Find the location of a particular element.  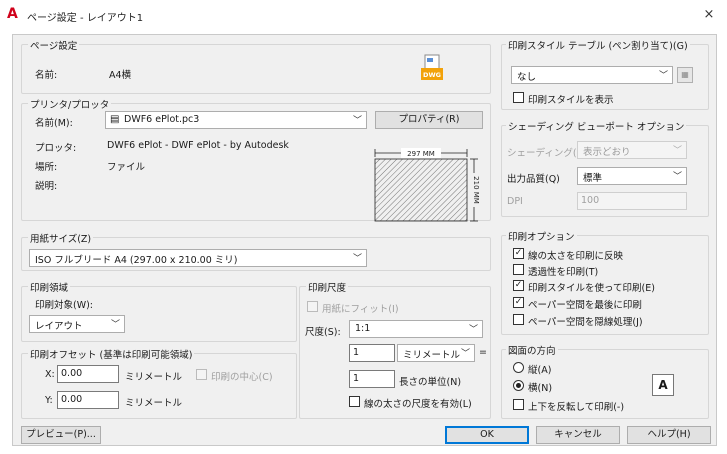

page-setup-group-label: ページ設定 is located at coordinates (54, 45).